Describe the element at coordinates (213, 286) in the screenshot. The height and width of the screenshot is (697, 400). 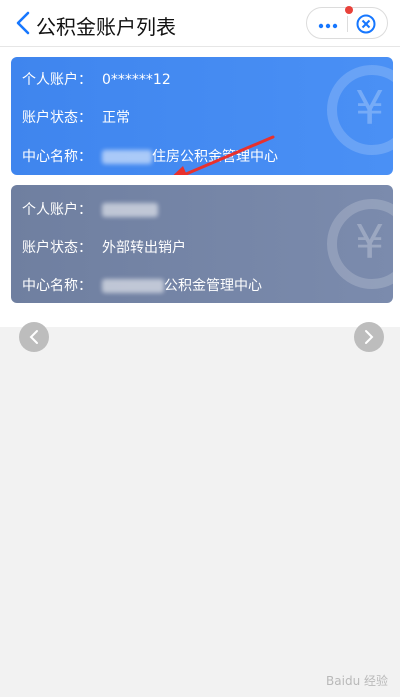
I see `center-name-value: 公积金管理中心` at that location.